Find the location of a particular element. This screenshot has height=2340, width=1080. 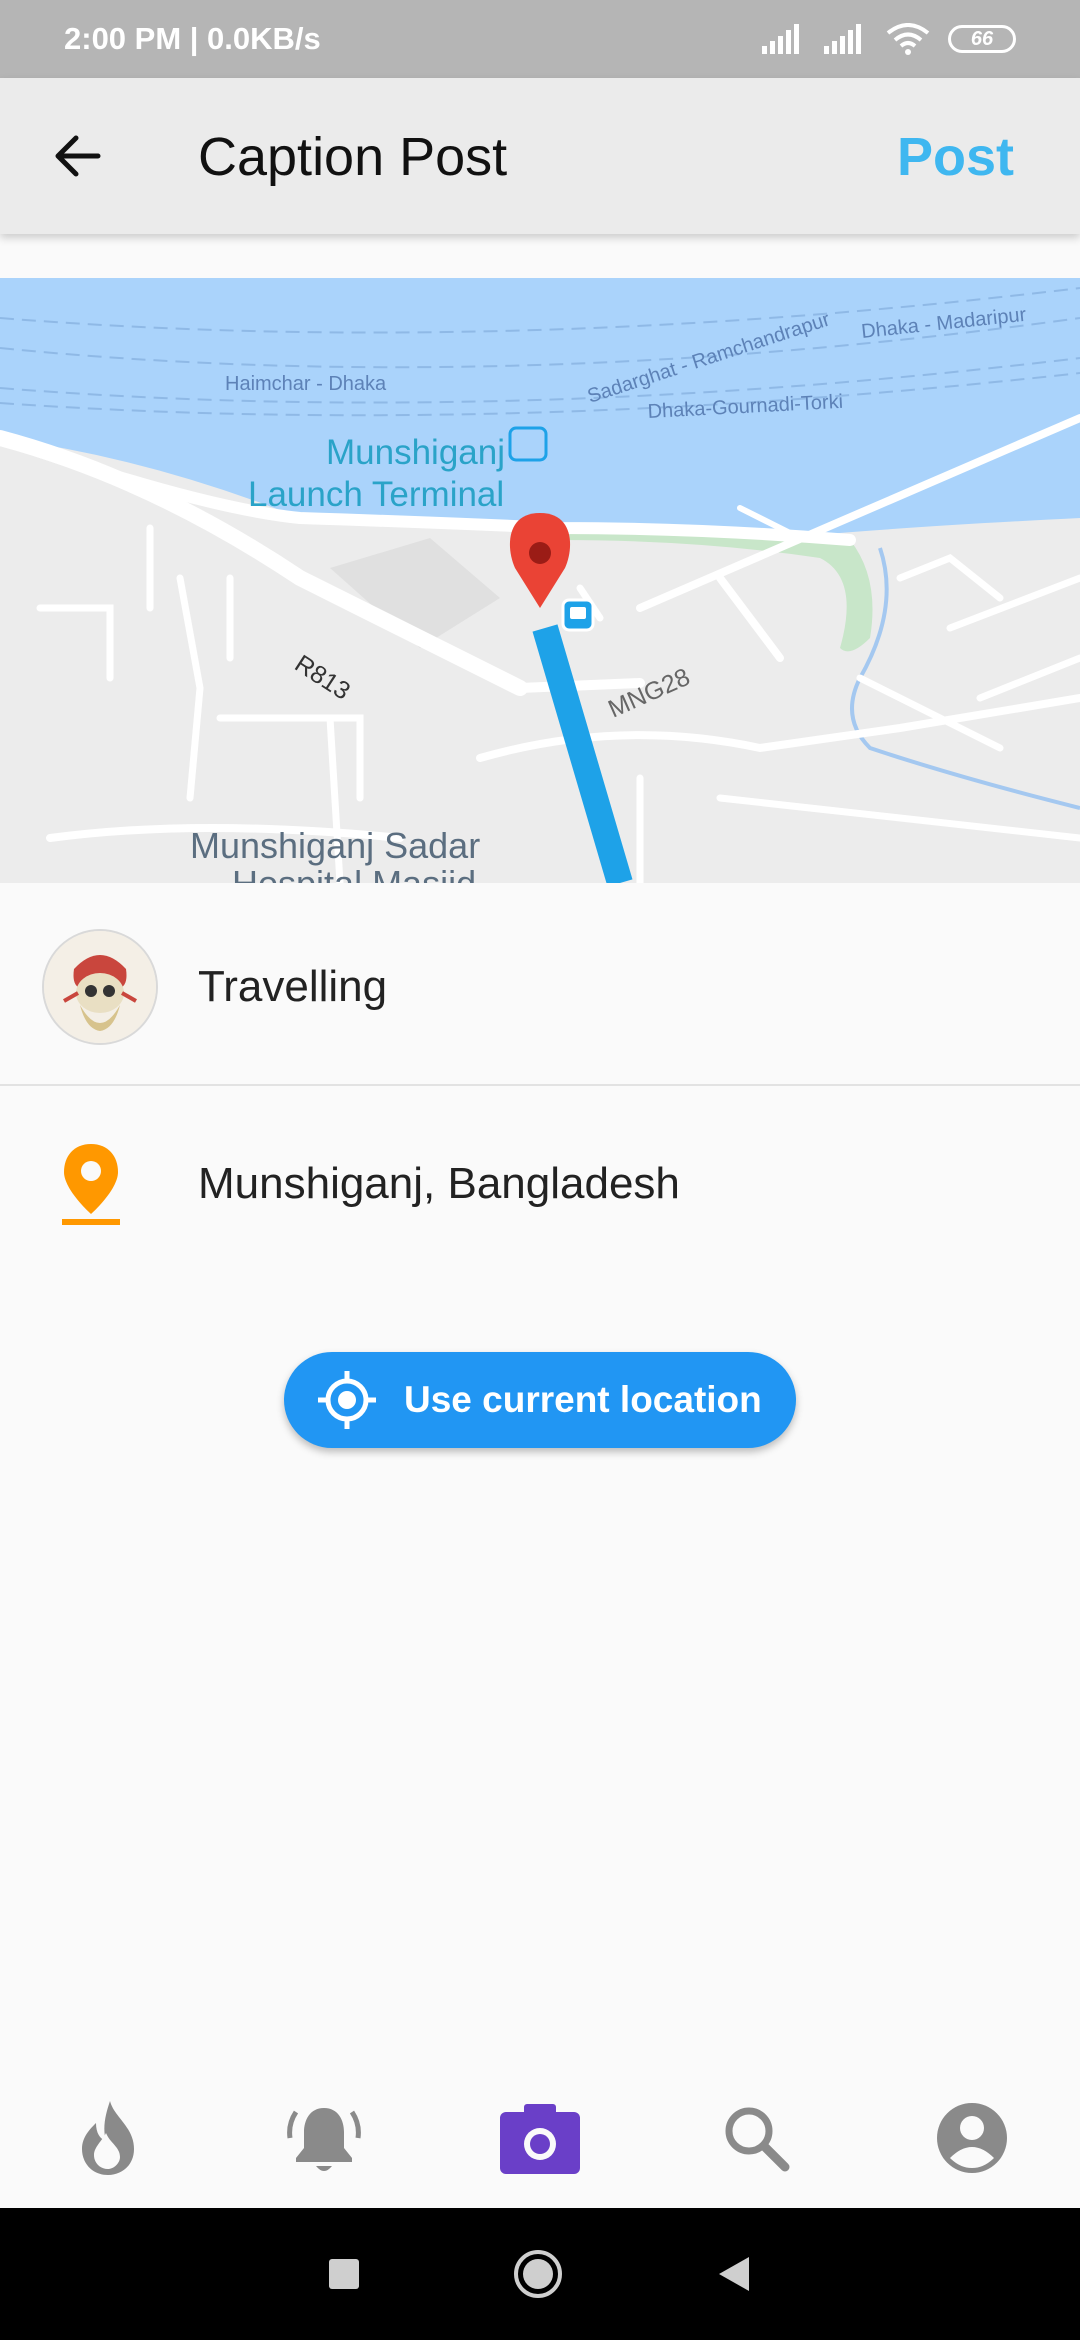

use-current-location-label: Use current location is located at coordinates (583, 1399).